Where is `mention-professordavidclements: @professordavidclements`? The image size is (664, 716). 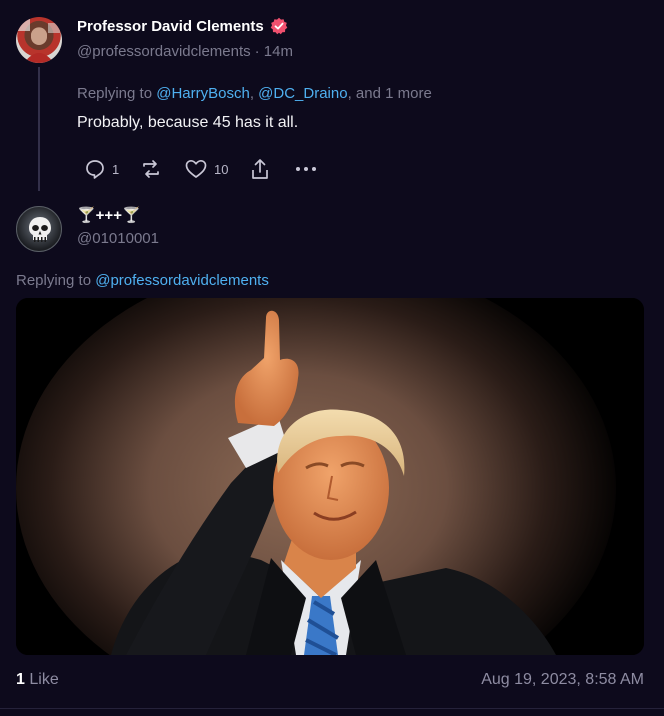 mention-professordavidclements: @professordavidclements is located at coordinates (182, 280).